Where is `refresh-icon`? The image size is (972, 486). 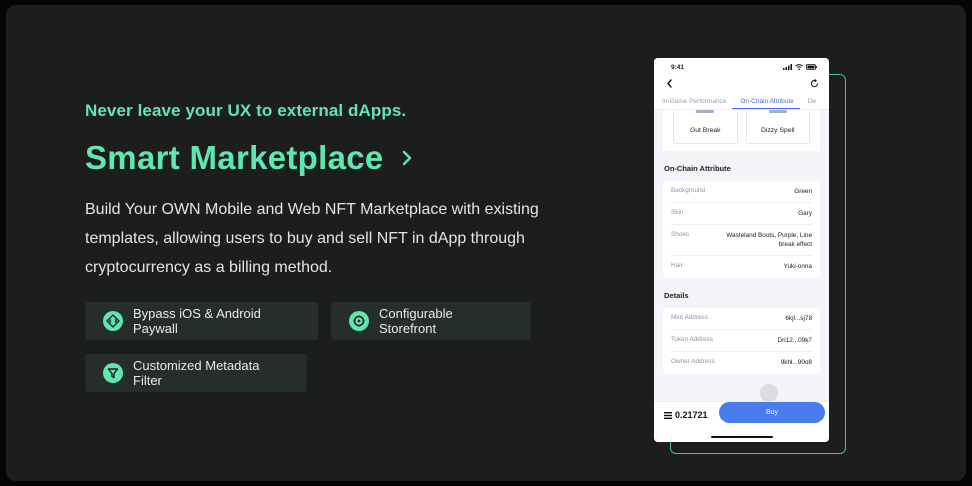 refresh-icon is located at coordinates (814, 84).